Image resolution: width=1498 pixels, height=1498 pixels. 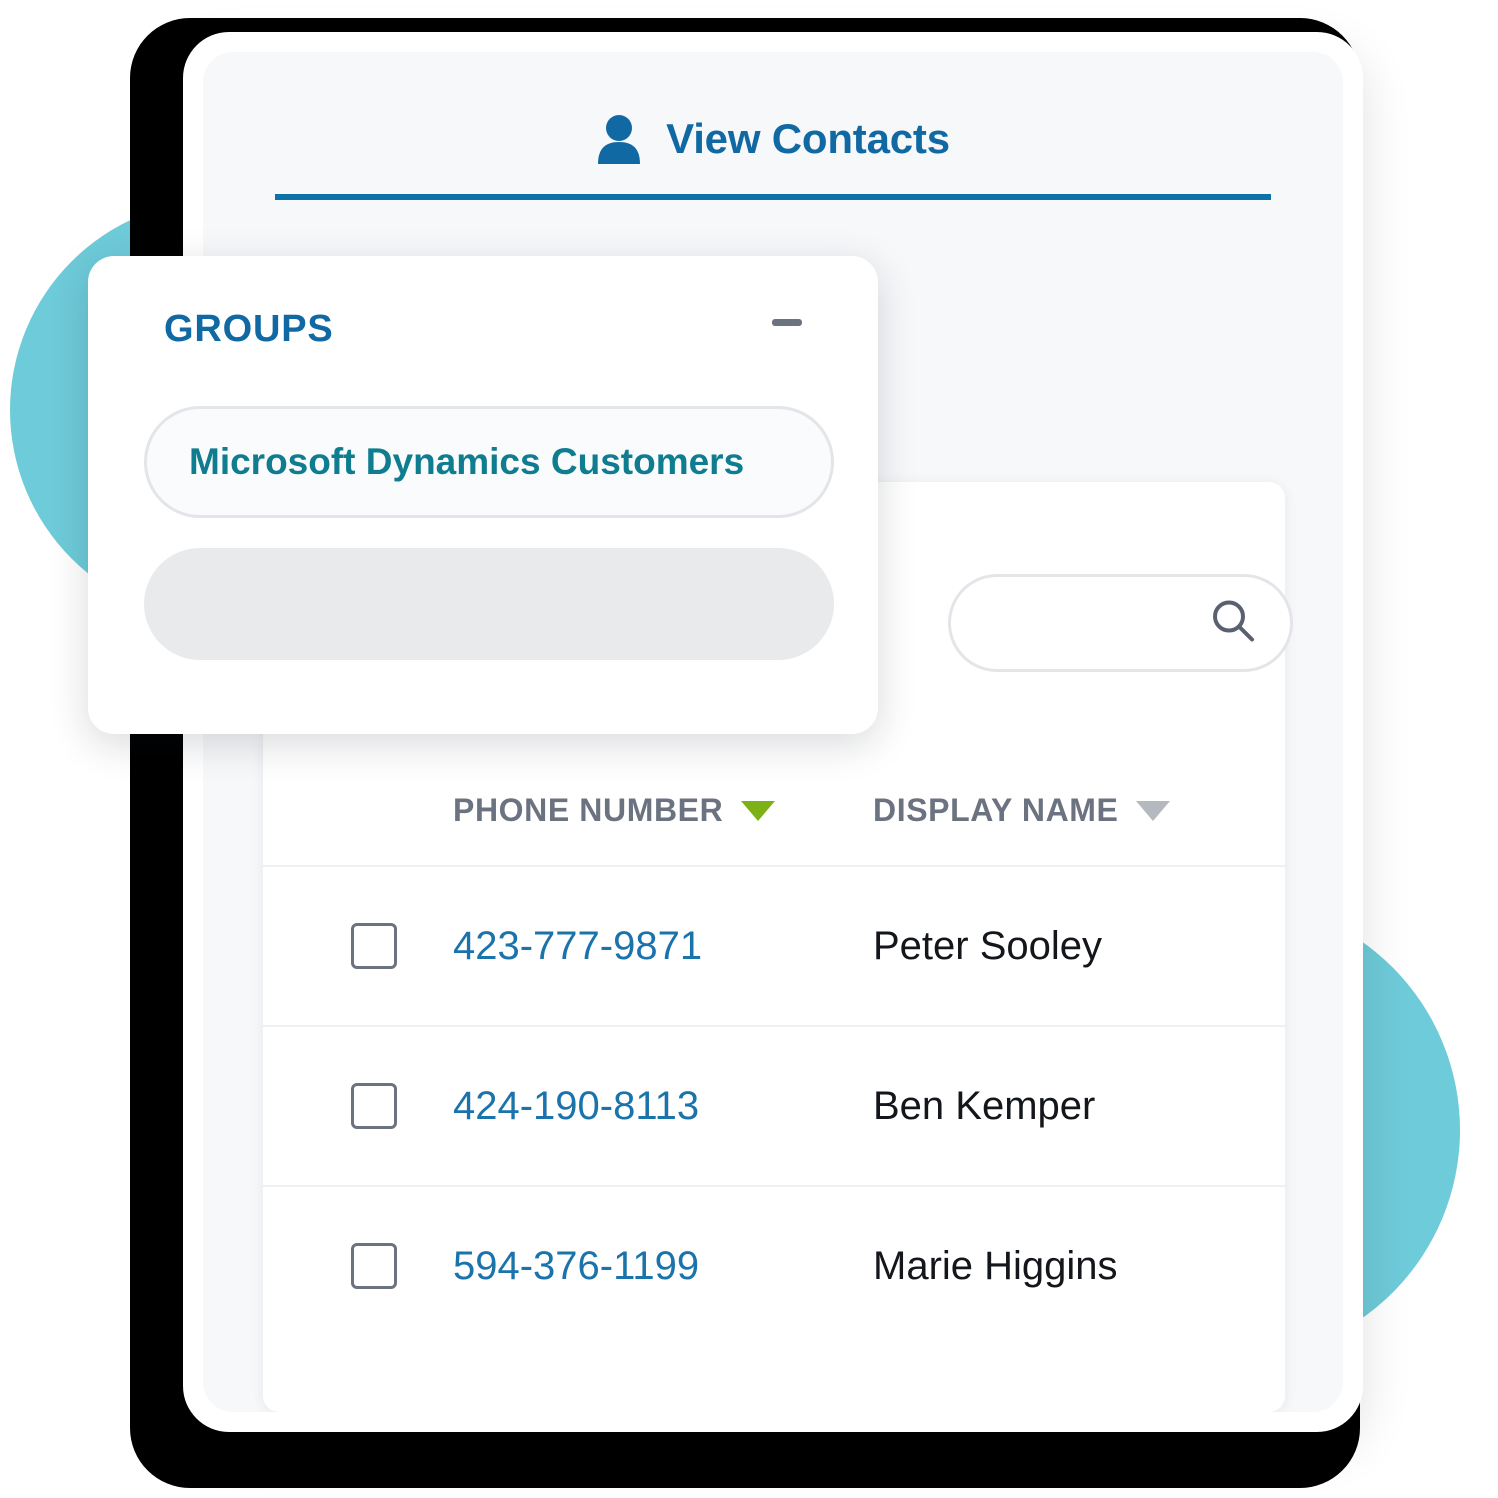 I want to click on search-box, so click(x=1120, y=623).